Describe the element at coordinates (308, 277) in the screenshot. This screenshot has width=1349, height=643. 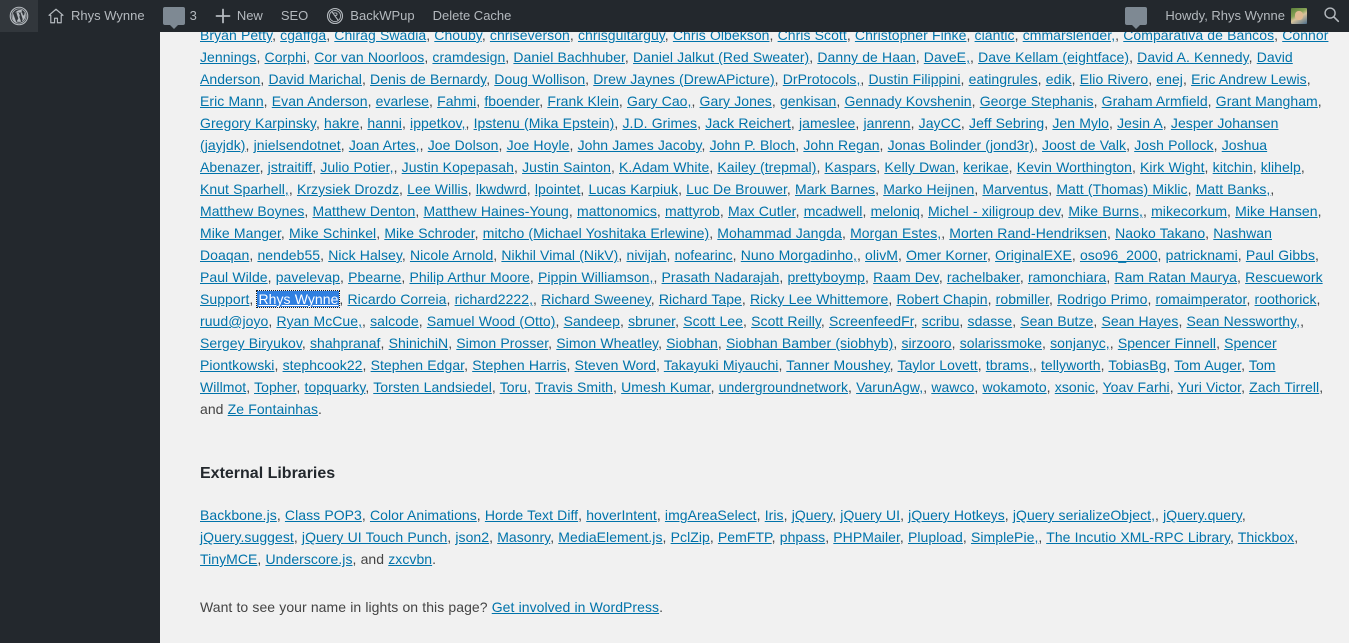
I see `credit-link: pavelevap` at that location.